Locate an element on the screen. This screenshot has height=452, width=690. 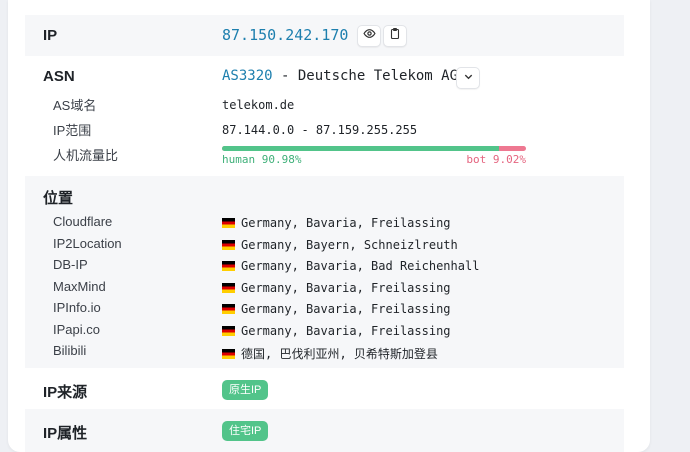
location-source-label: IPInfo.io is located at coordinates (77, 307).